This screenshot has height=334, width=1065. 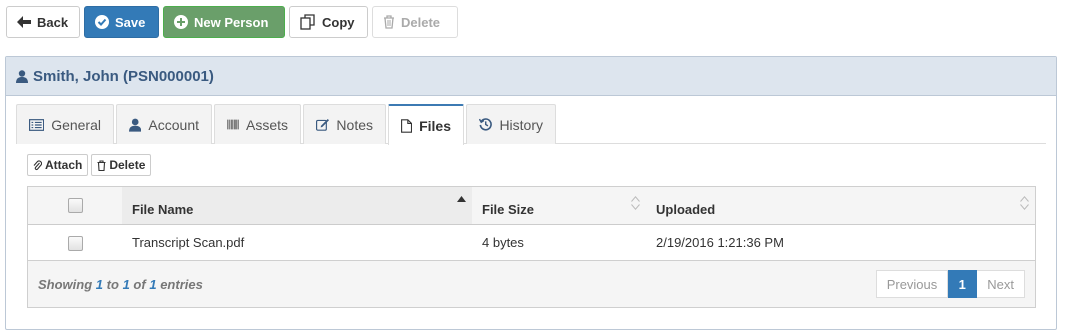 I want to click on column-header-file-name-label: File Name, so click(x=163, y=209).